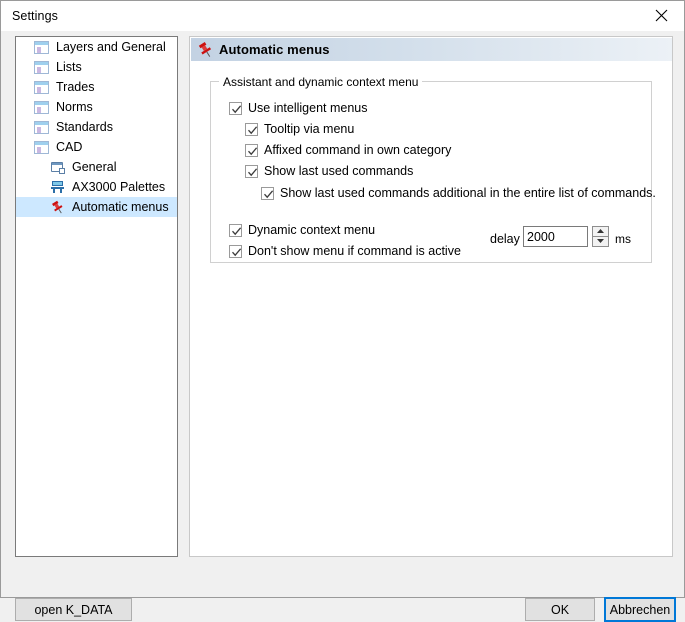 This screenshot has width=685, height=622. I want to click on sidebar-item-norms: Norms, so click(96, 107).